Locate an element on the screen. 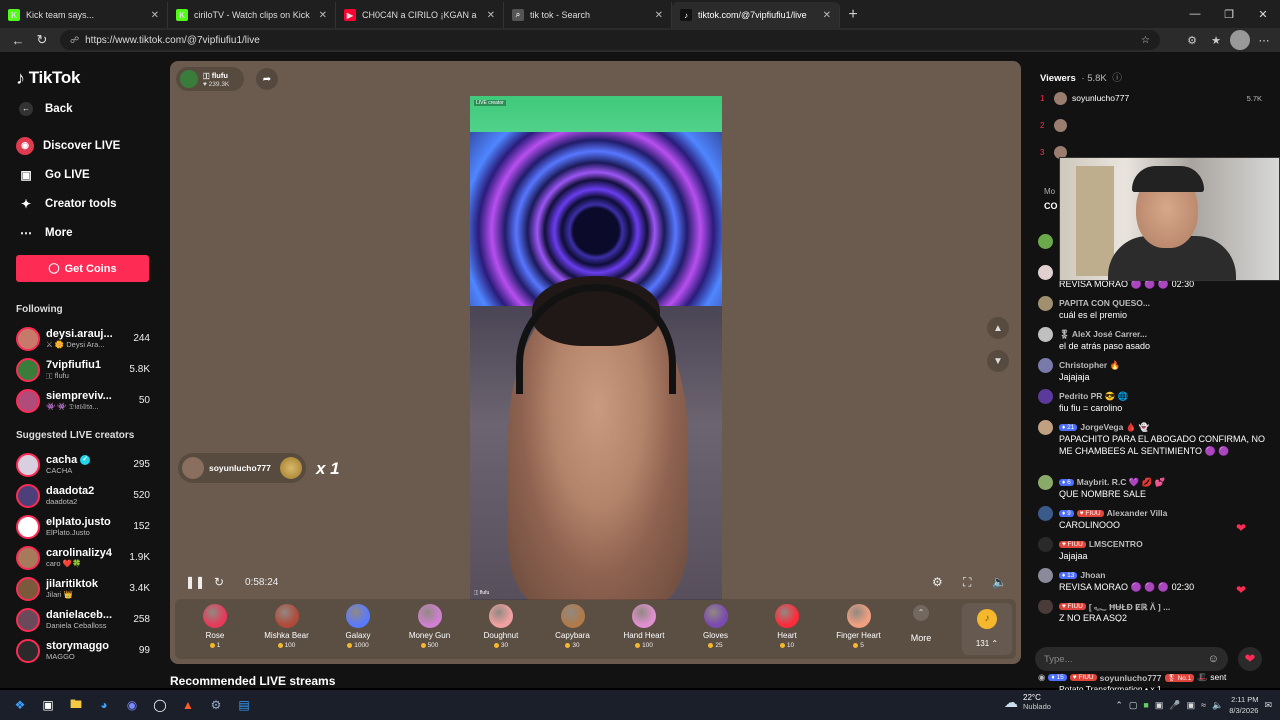 This screenshot has width=1280, height=720. sidebar-item-go-live: ▣ Go LIVE is located at coordinates (83, 174).